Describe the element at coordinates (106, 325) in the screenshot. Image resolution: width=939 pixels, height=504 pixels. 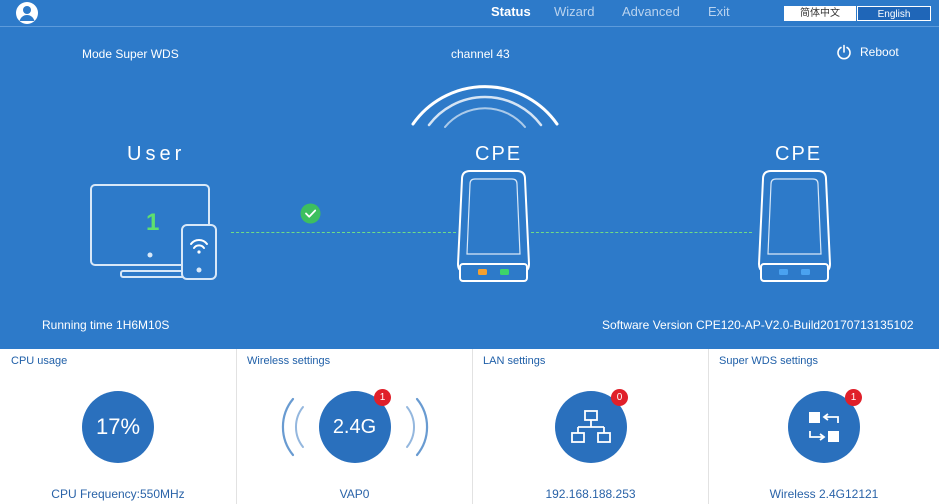
I see `running-time: Running time 1H6M10S` at that location.